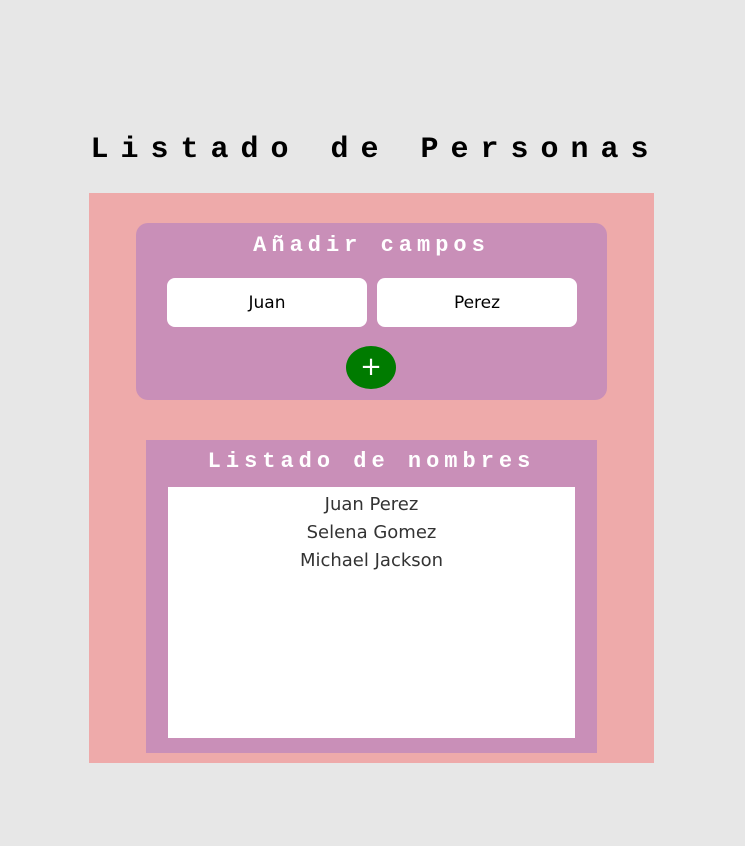 The width and height of the screenshot is (745, 846). I want to click on names-list: Juan Perez Selena Gomez Michael Jackson, so click(371, 531).